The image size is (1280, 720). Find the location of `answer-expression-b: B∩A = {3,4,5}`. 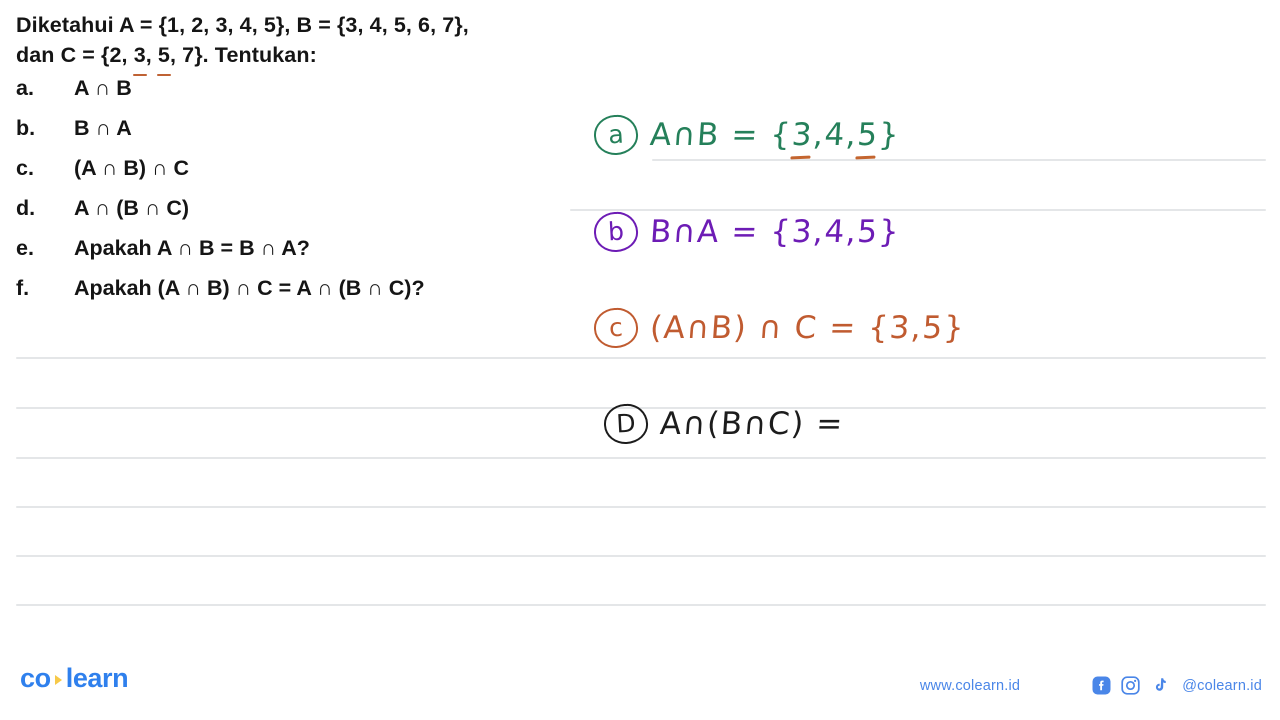

answer-expression-b: B∩A = {3,4,5} is located at coordinates (775, 231).